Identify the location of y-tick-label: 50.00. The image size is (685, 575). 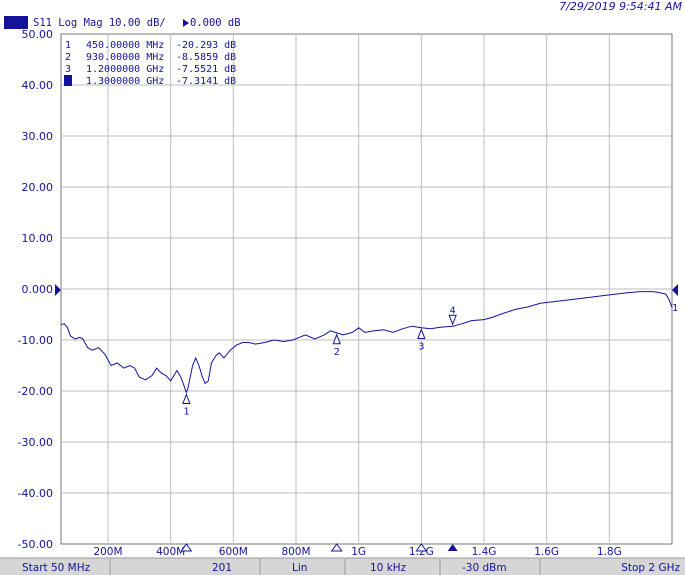
(38, 34).